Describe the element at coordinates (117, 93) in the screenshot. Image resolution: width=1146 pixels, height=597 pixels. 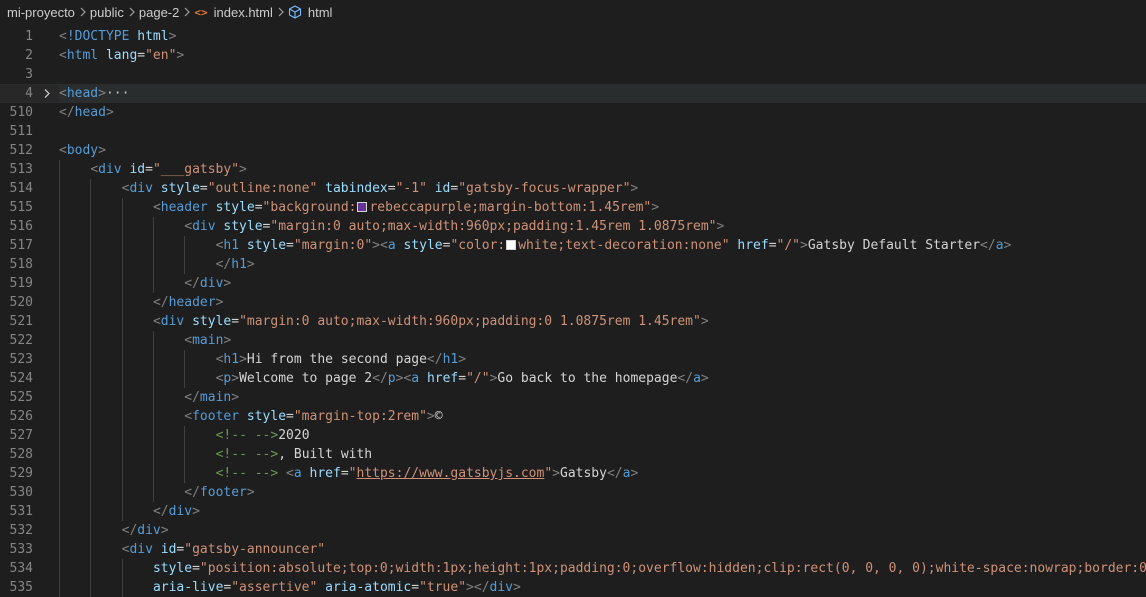
I see `code-token: ···` at that location.